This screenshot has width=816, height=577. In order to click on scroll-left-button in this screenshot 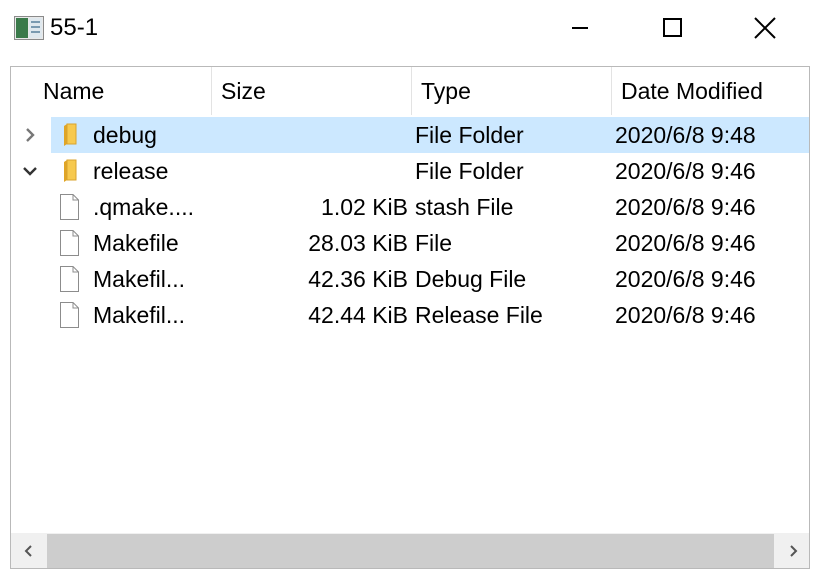, I will do `click(29, 550)`.